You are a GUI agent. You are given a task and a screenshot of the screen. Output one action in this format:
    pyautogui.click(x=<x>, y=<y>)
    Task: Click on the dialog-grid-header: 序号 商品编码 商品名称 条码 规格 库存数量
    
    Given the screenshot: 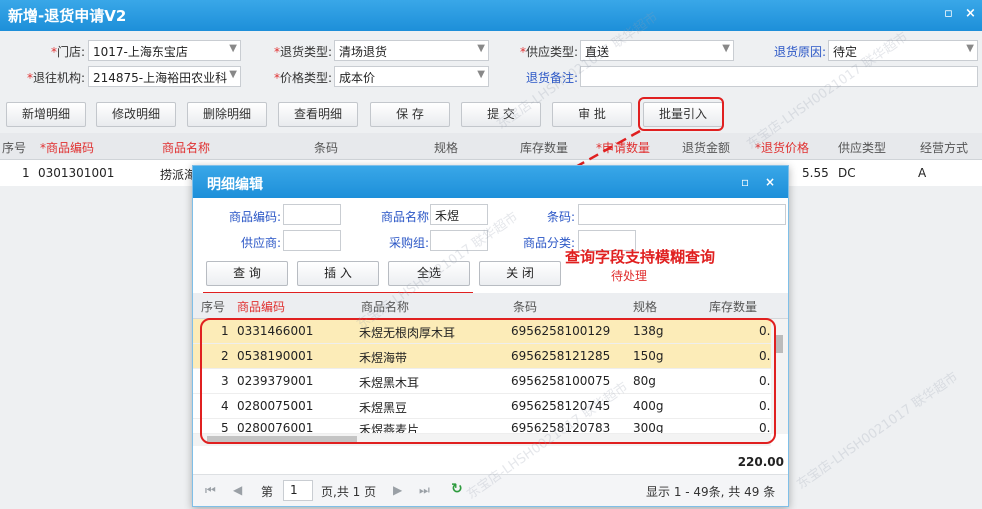 What is the action you would take?
    pyautogui.click(x=490, y=306)
    